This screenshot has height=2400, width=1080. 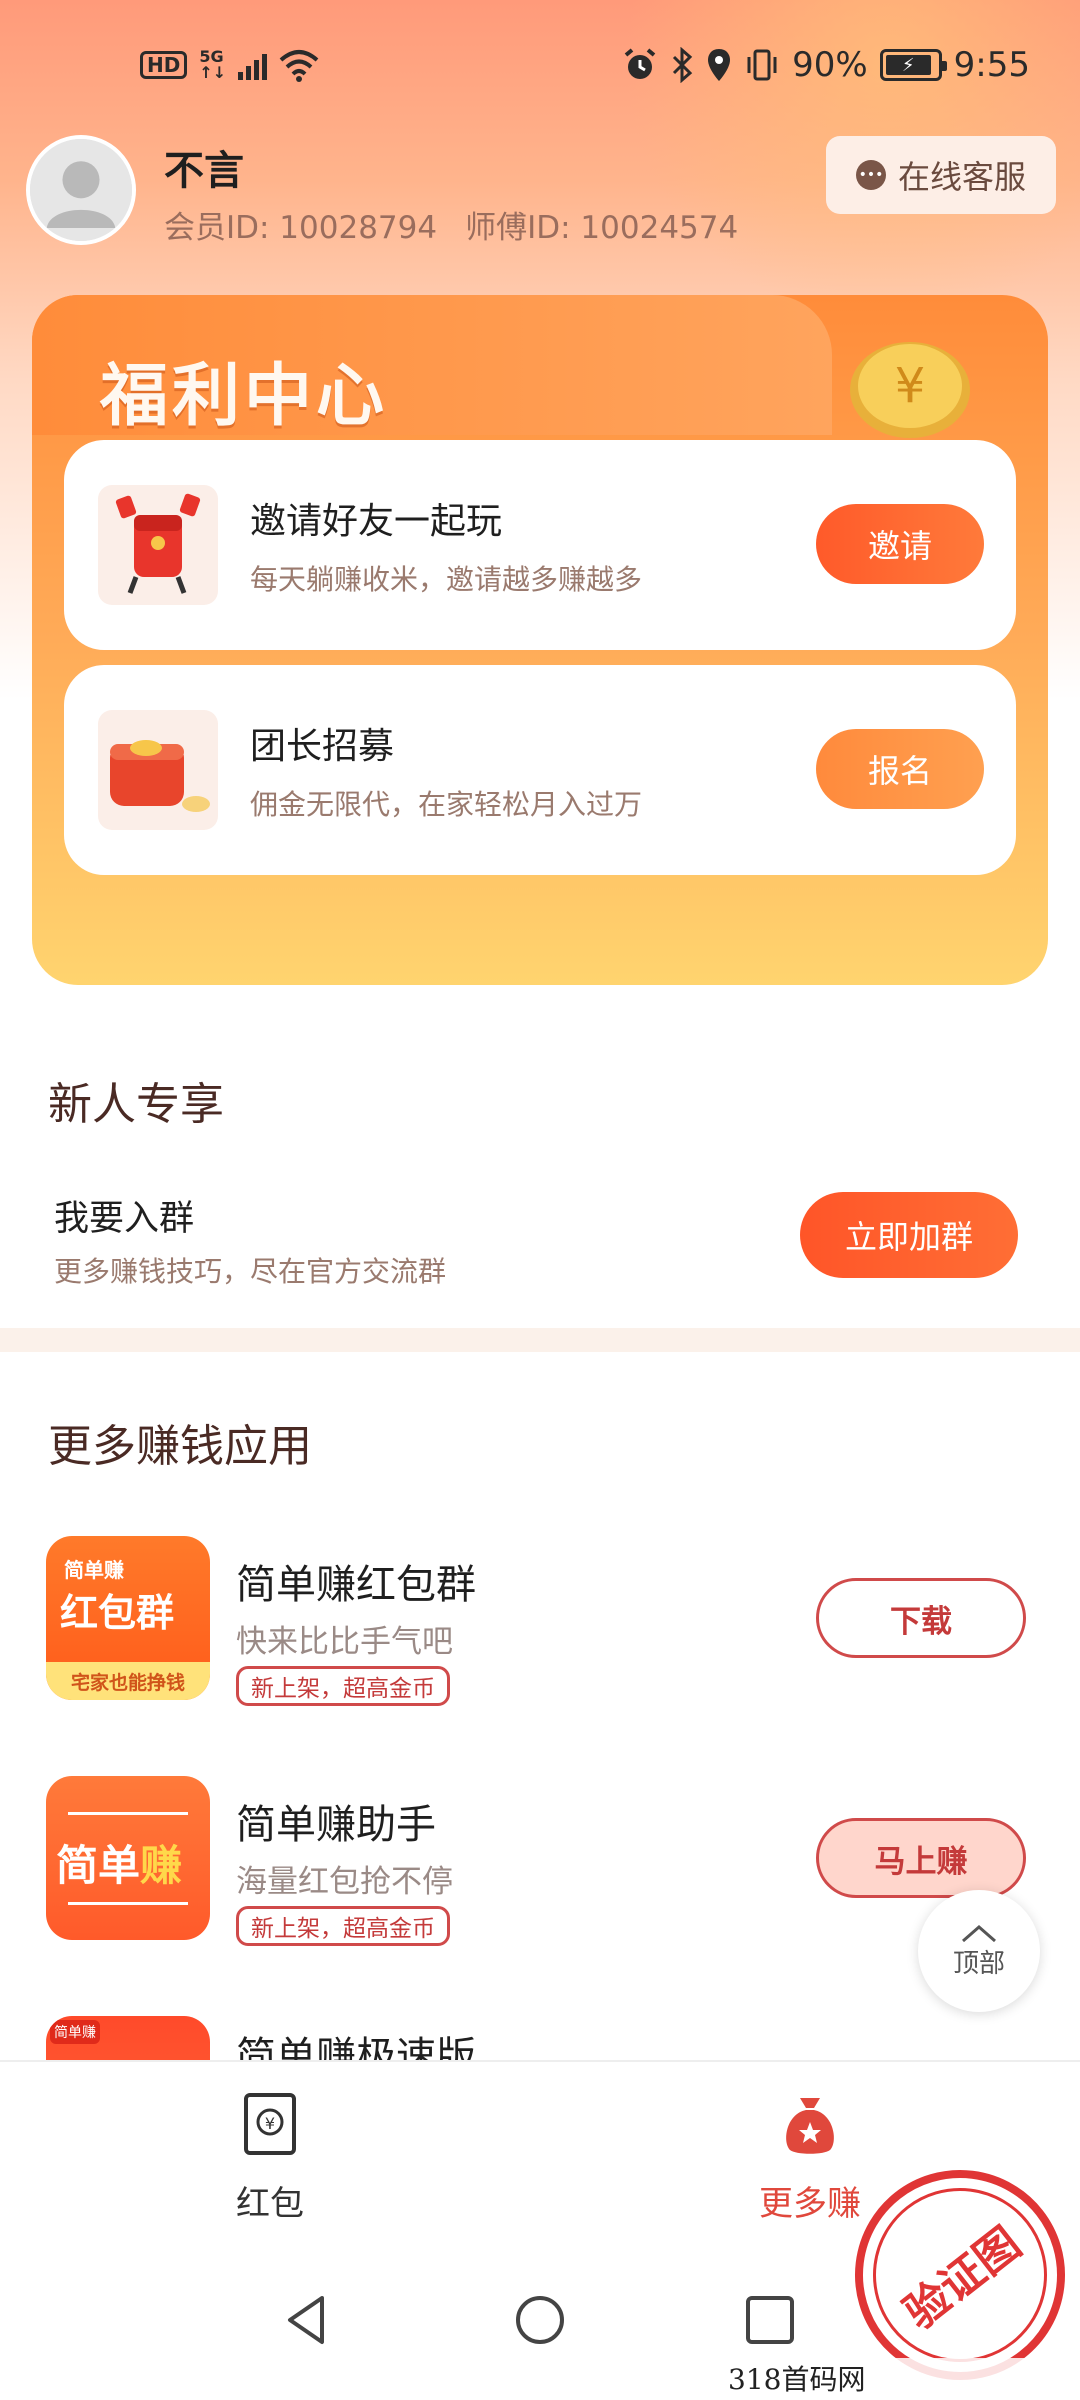 What do you see at coordinates (961, 177) in the screenshot?
I see `customer-service-label: 在线客服` at bounding box center [961, 177].